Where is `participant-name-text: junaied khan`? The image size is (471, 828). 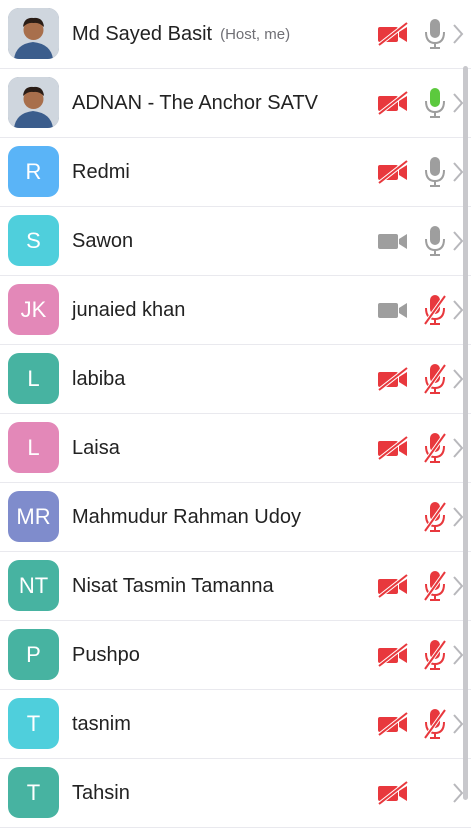
participant-name-text: junaied khan is located at coordinates (129, 309).